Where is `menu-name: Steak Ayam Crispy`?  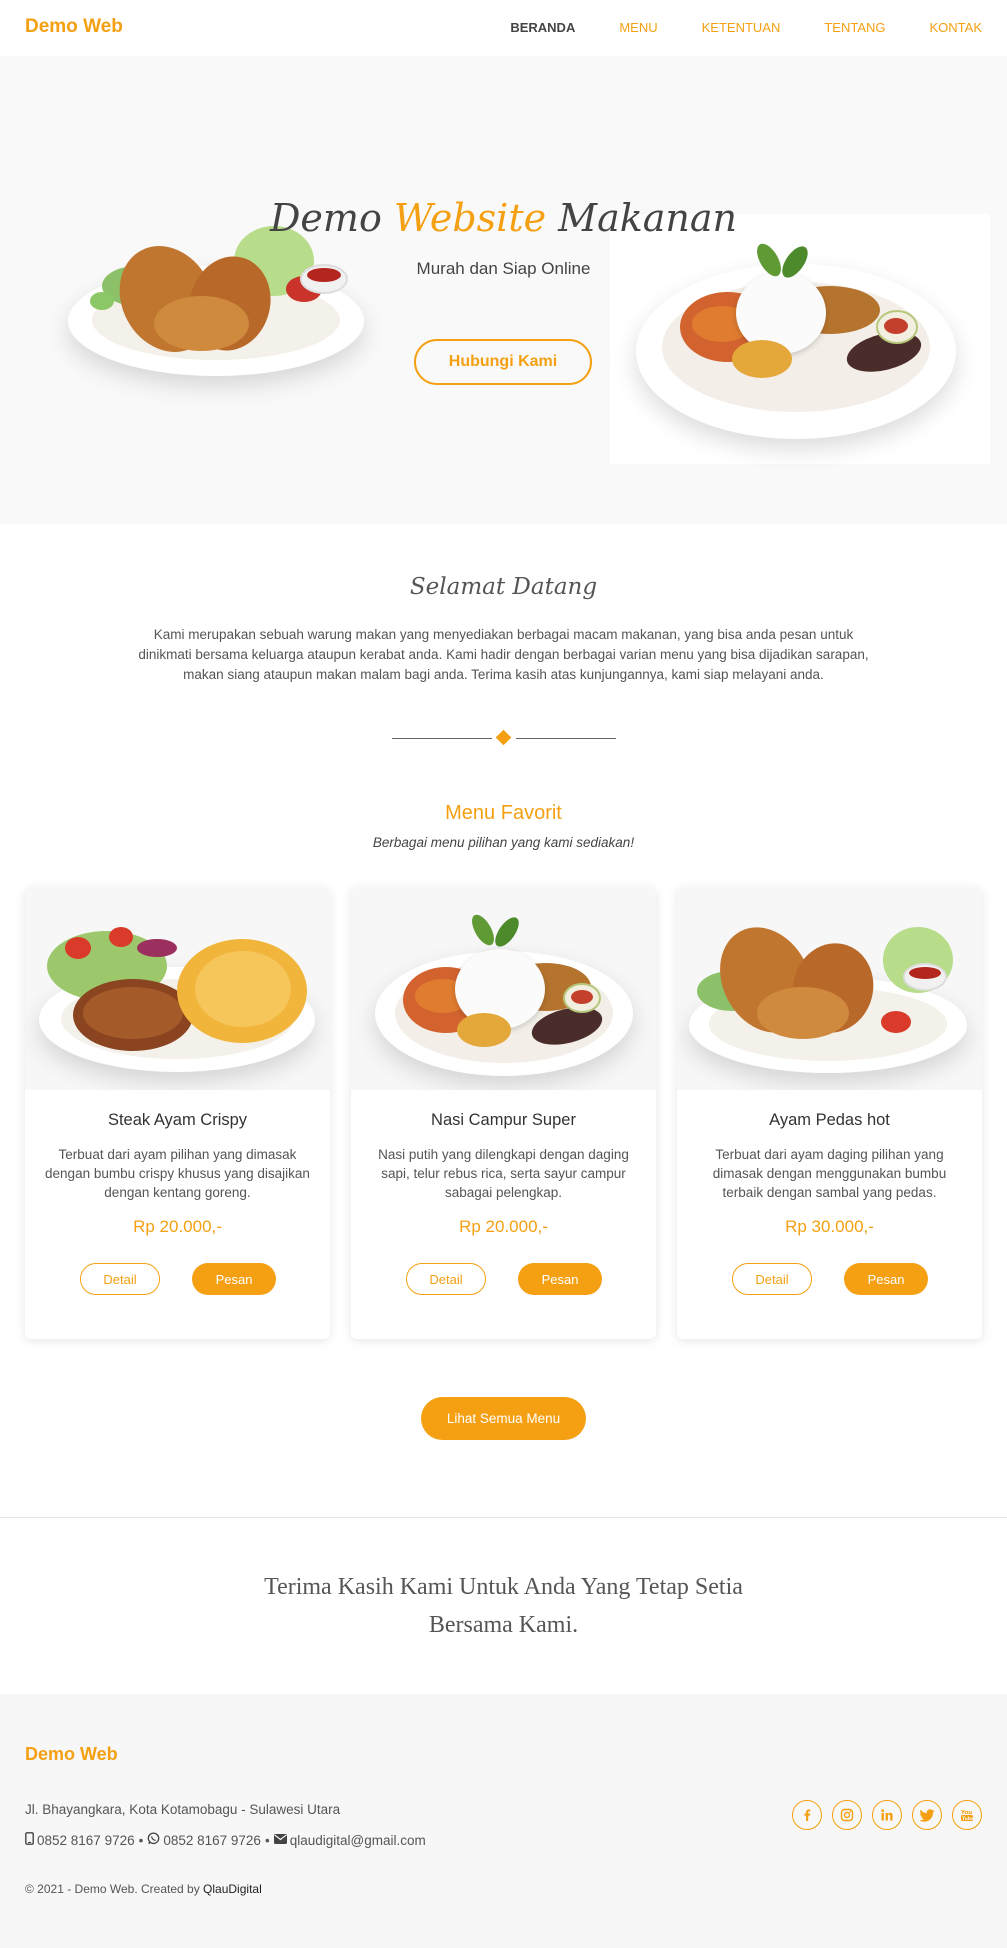
menu-name: Steak Ayam Crispy is located at coordinates (177, 1120).